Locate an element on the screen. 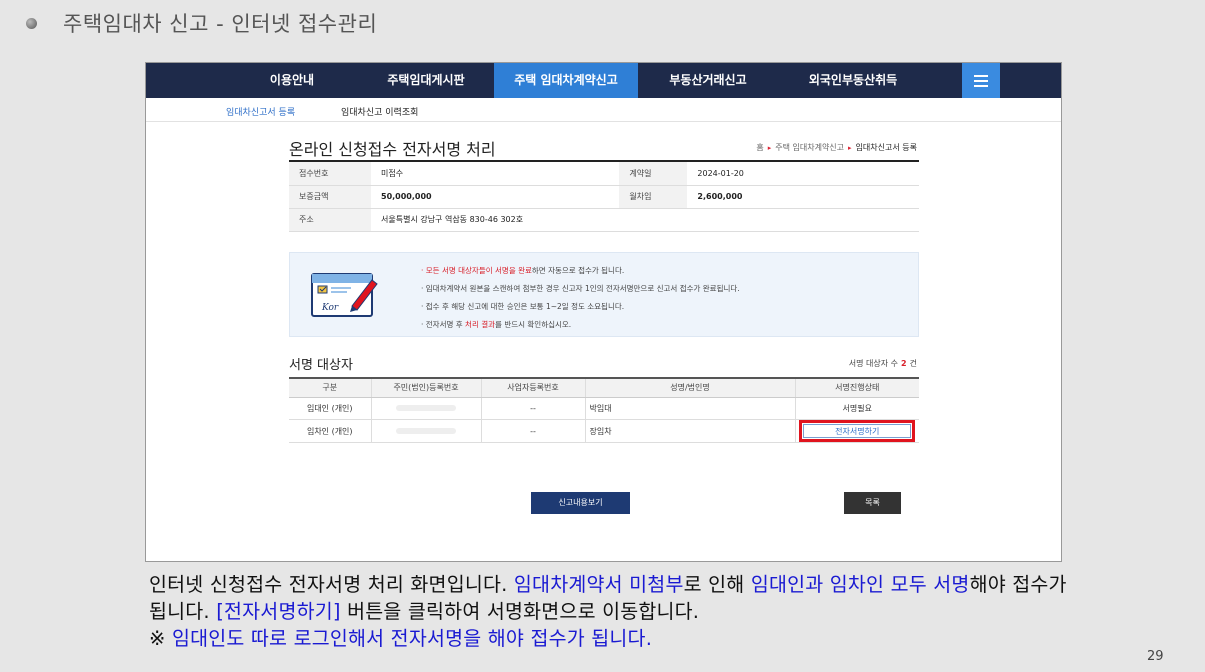 The height and width of the screenshot is (672, 1205). bullet-icon is located at coordinates (31, 23).